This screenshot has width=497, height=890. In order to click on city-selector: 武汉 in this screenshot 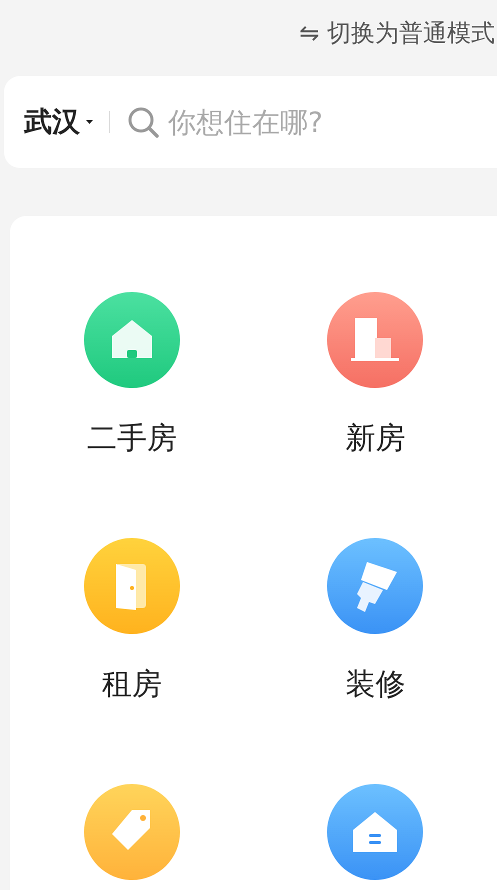, I will do `click(52, 122)`.